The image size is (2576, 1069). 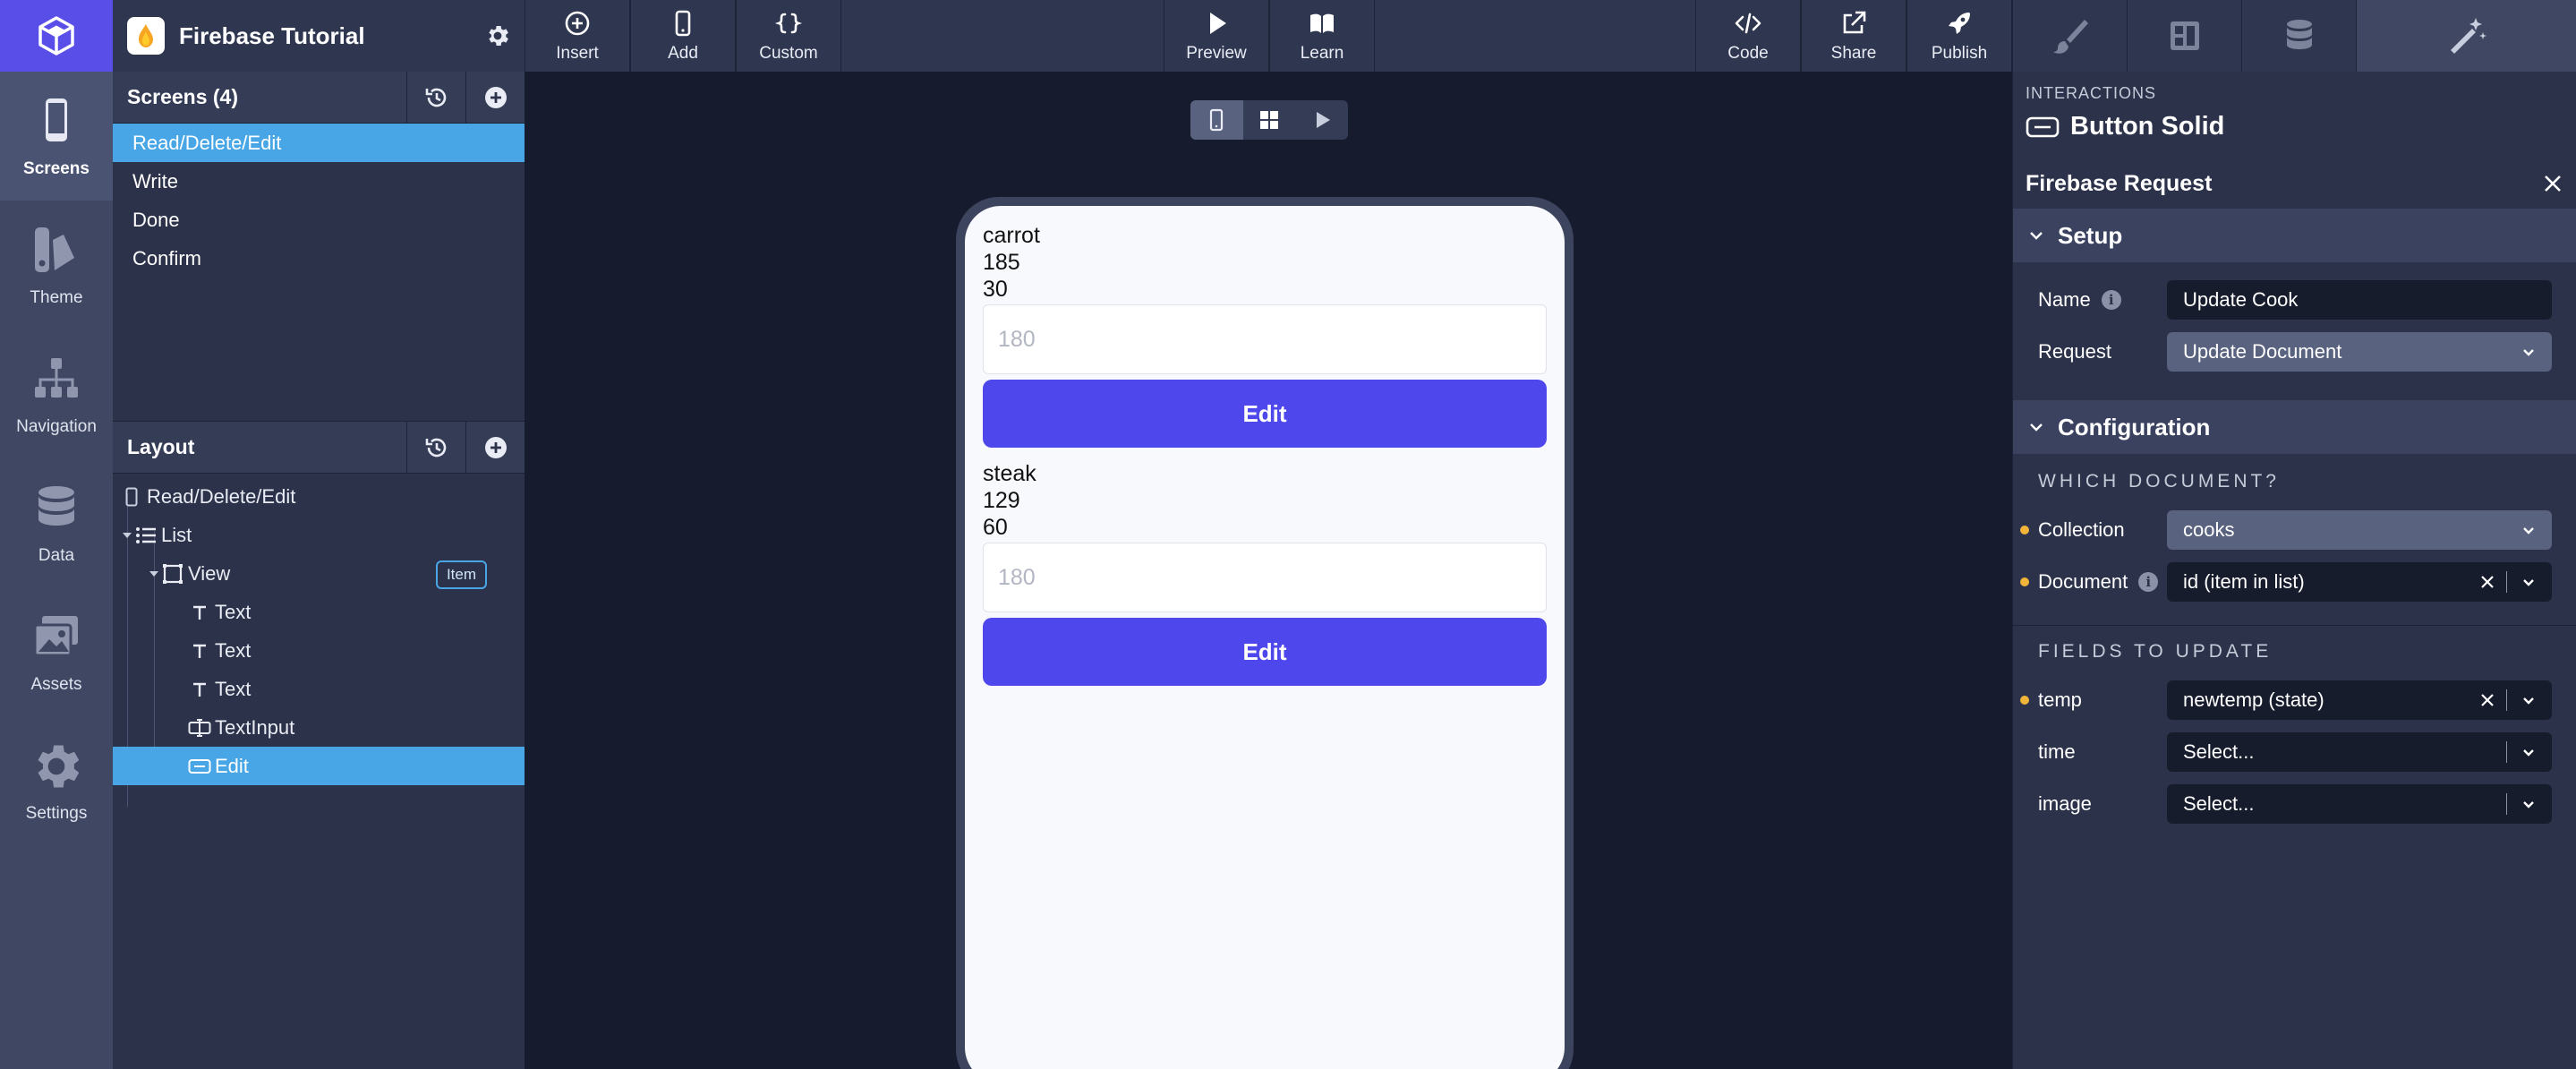 I want to click on screen-item-read-delete-edit: Read/Delete/Edit, so click(x=319, y=143).